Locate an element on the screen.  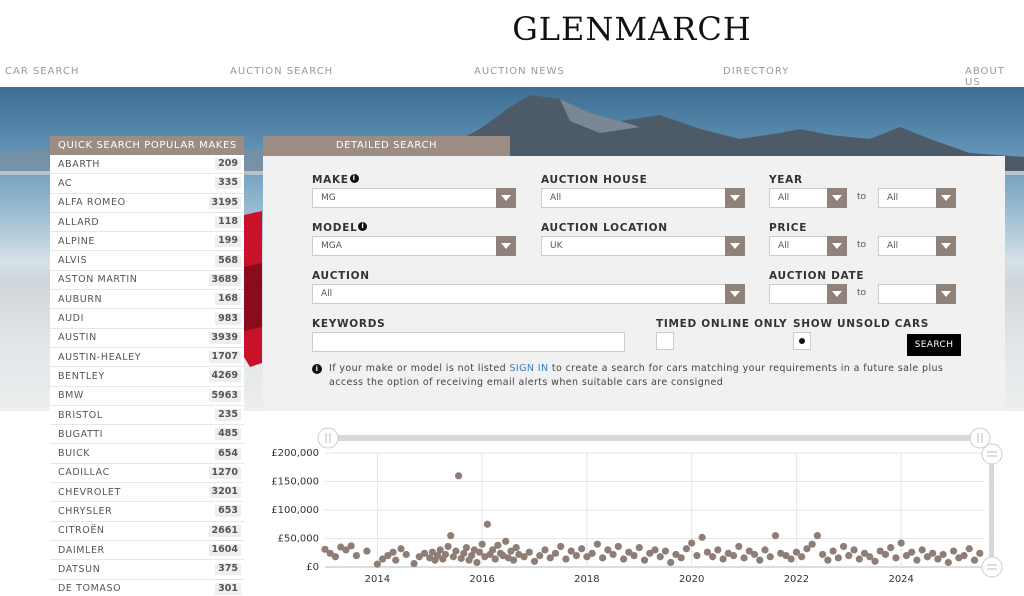
auction-date-from-select is located at coordinates (808, 294).